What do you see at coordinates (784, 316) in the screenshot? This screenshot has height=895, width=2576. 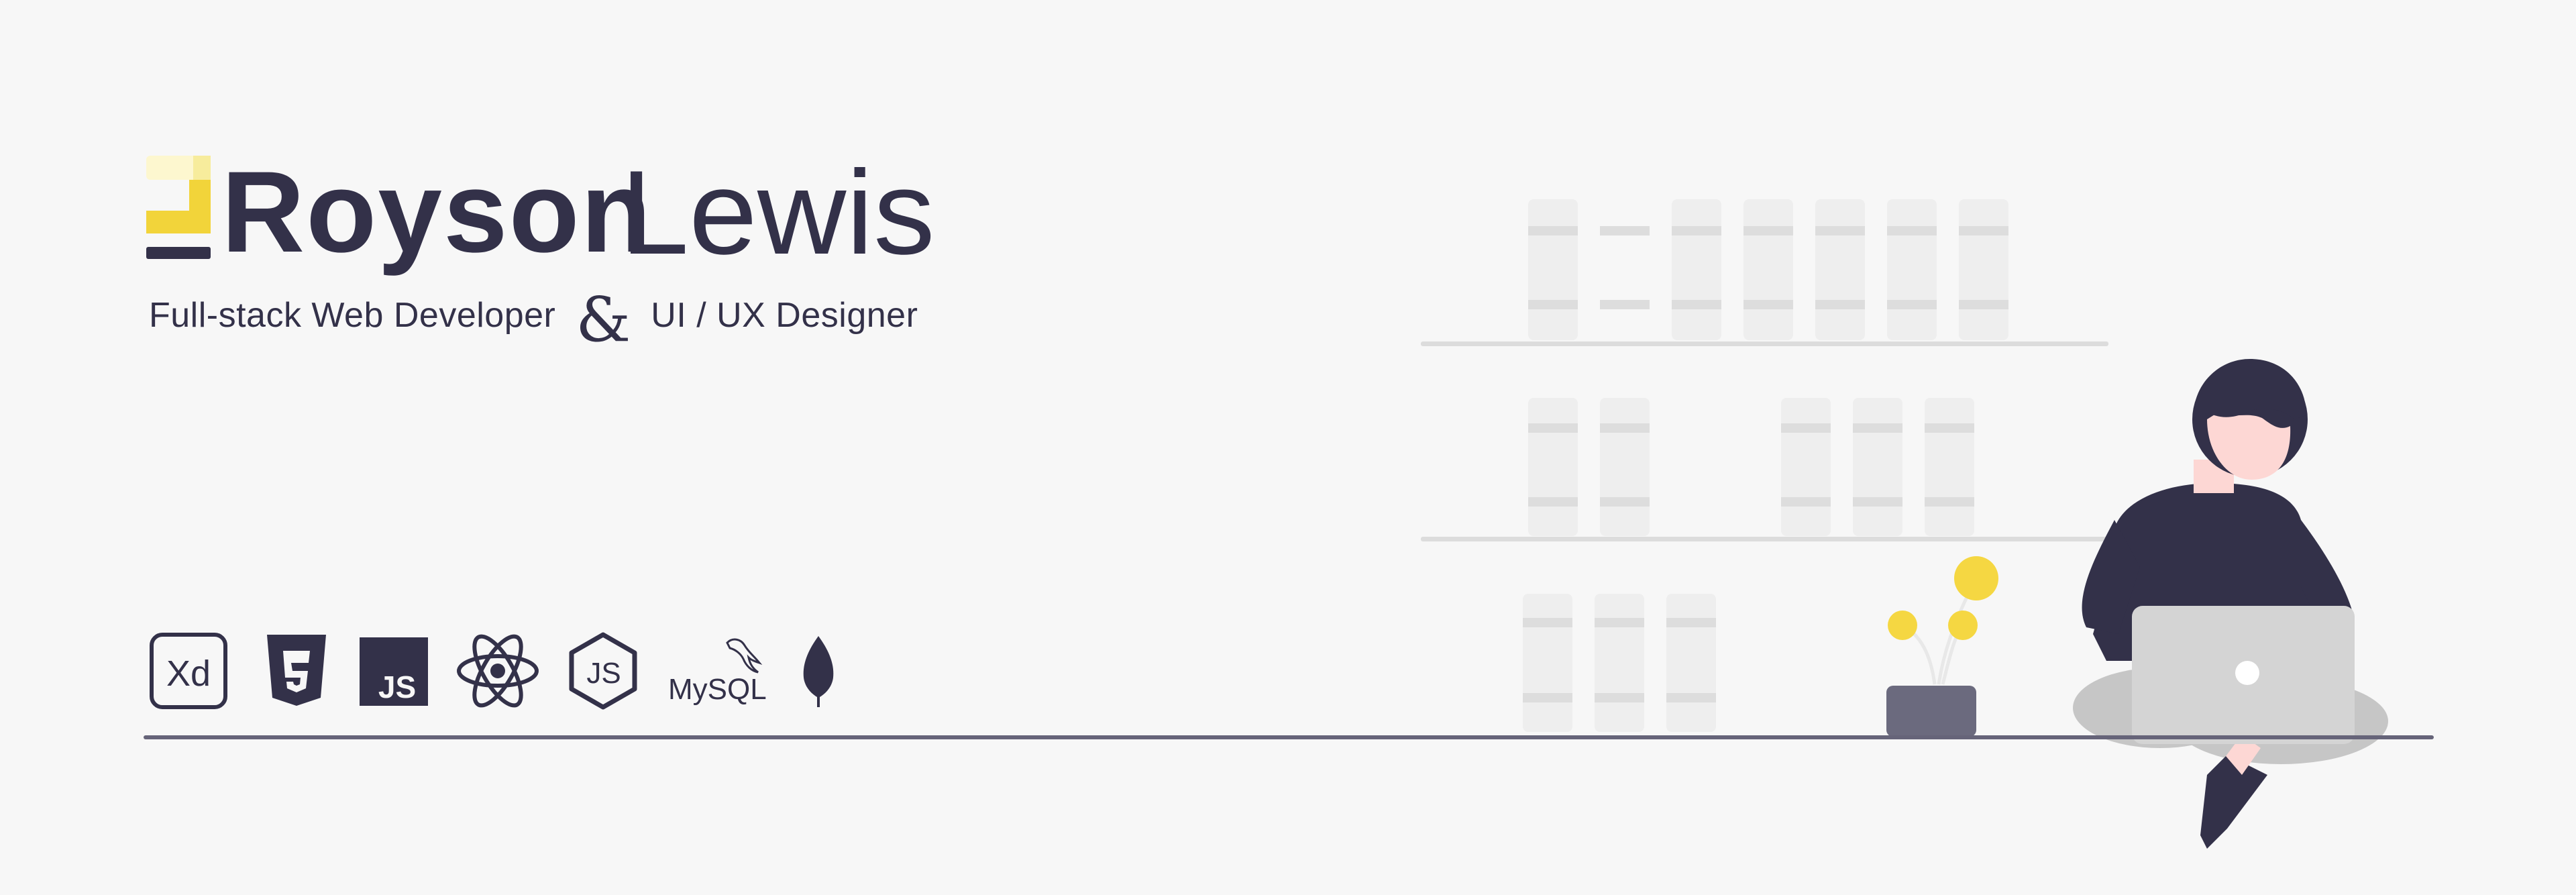 I see `role-designer: UI / UX Designer` at bounding box center [784, 316].